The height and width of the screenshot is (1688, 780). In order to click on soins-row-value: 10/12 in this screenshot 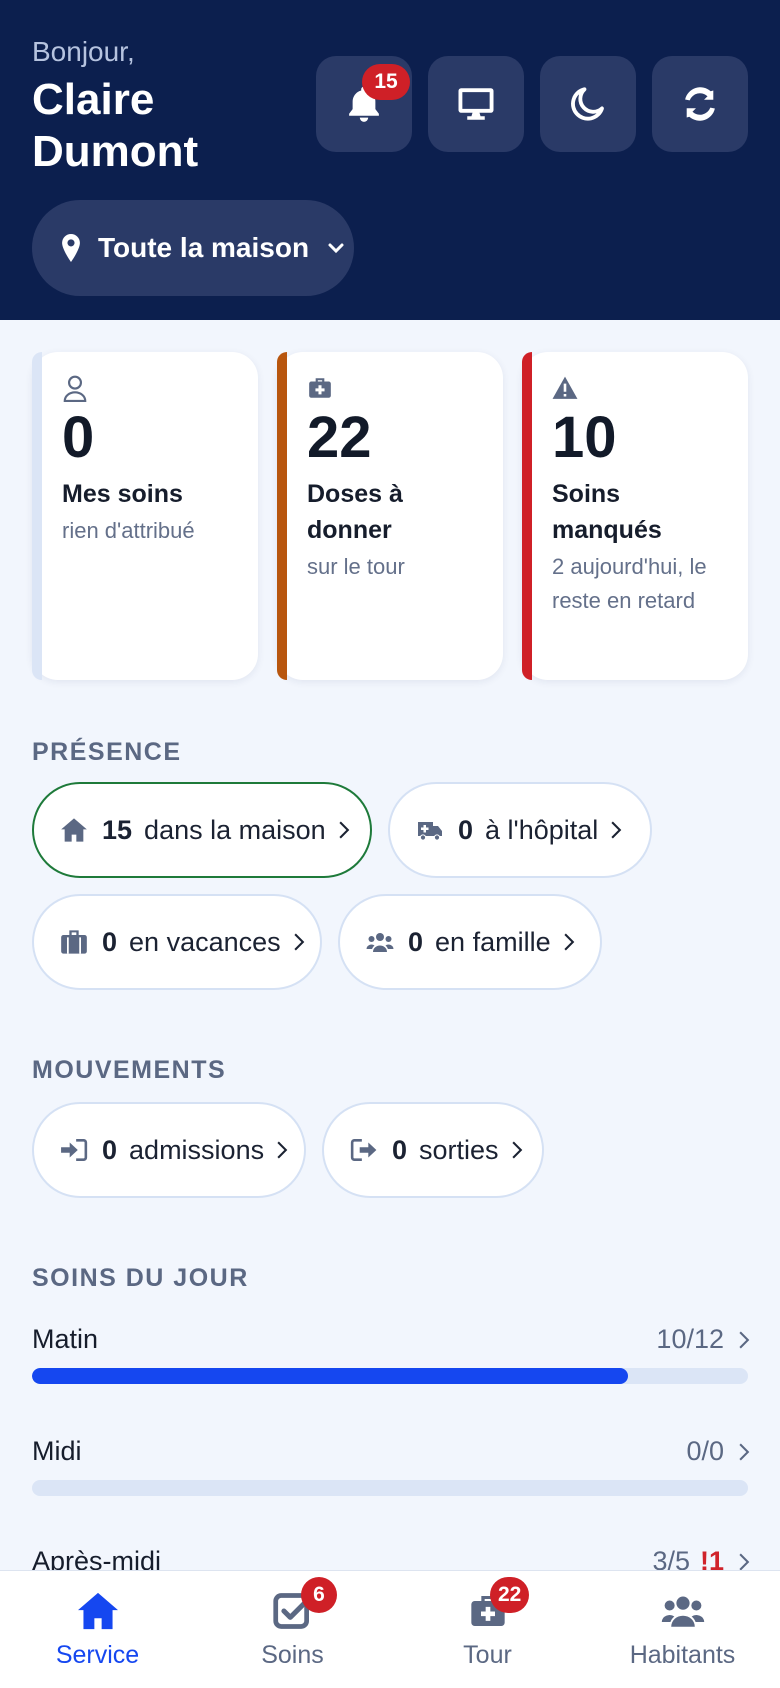, I will do `click(703, 1339)`.